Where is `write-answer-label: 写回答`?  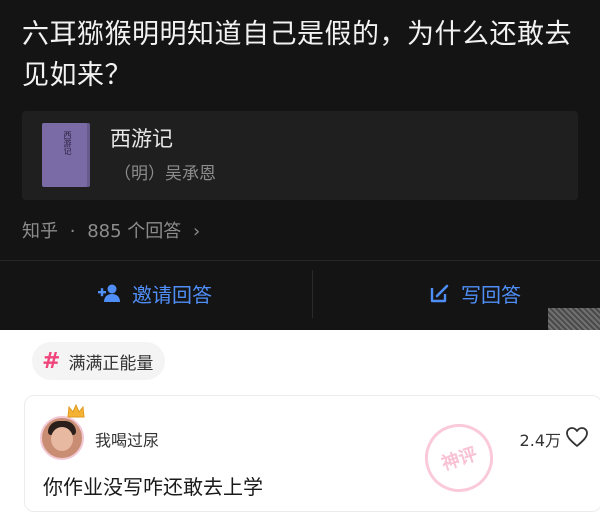 write-answer-label: 写回答 is located at coordinates (491, 294).